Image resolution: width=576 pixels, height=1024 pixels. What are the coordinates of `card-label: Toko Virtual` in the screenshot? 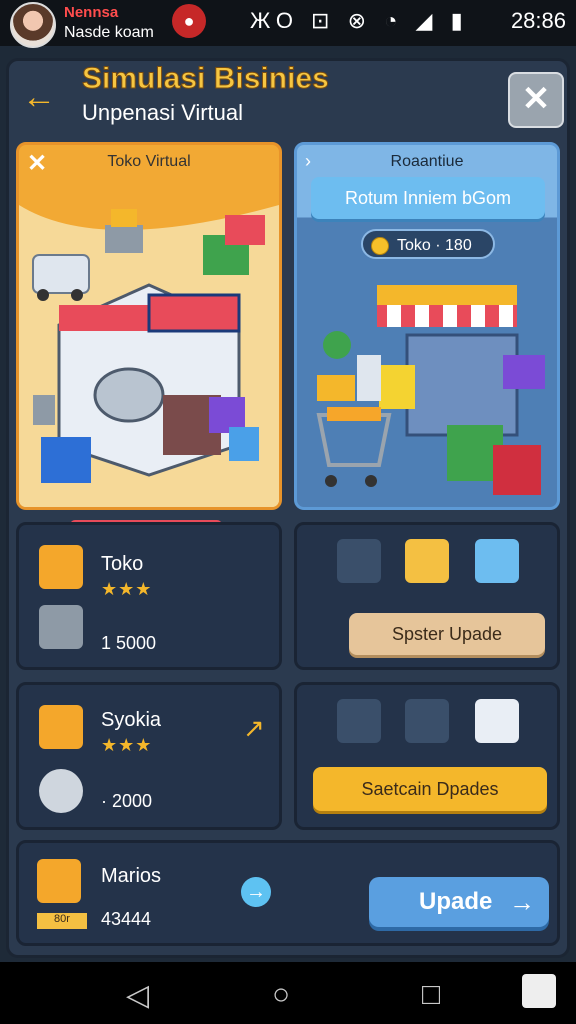 It's located at (149, 161).